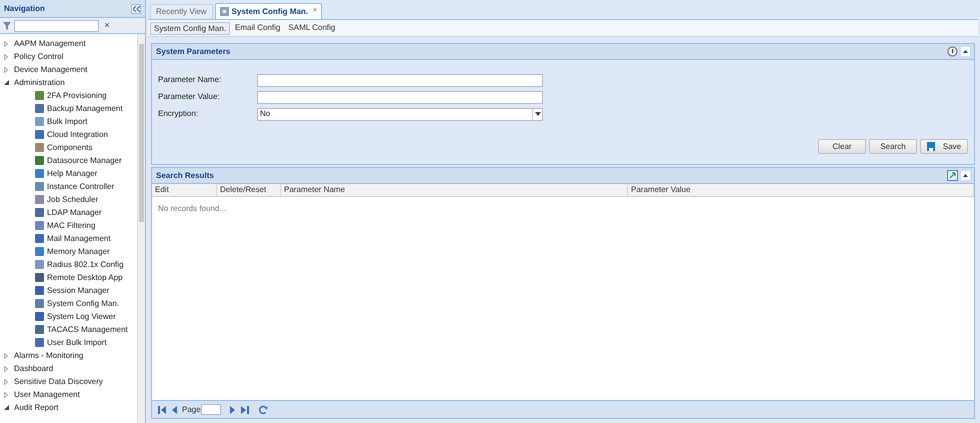  What do you see at coordinates (58, 382) in the screenshot?
I see `tree-item: Sensitive Data Discovery` at bounding box center [58, 382].